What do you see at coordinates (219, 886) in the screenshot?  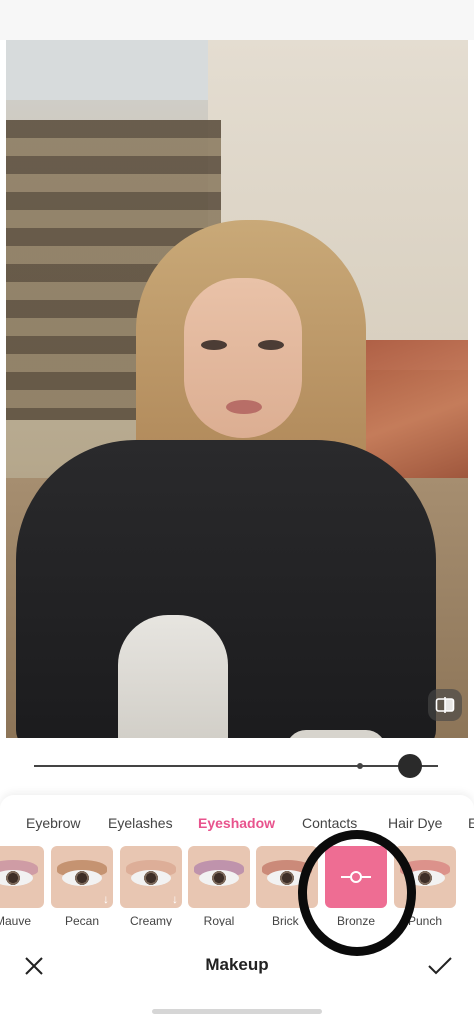 I see `swatch-royal: Royal` at bounding box center [219, 886].